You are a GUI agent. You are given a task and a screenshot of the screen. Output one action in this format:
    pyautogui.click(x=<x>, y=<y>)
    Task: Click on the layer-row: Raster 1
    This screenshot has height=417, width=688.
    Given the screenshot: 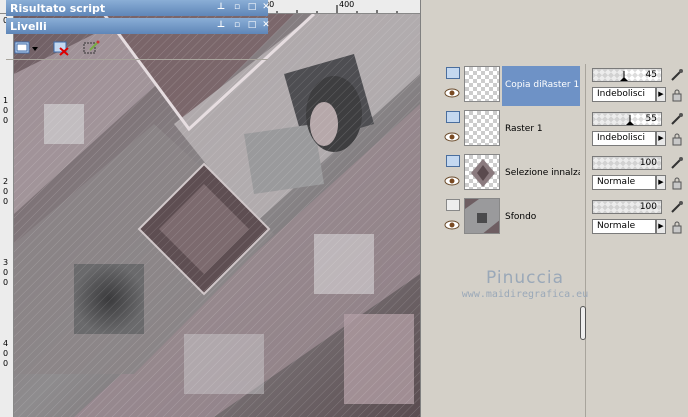 What is the action you would take?
    pyautogui.click(x=510, y=130)
    